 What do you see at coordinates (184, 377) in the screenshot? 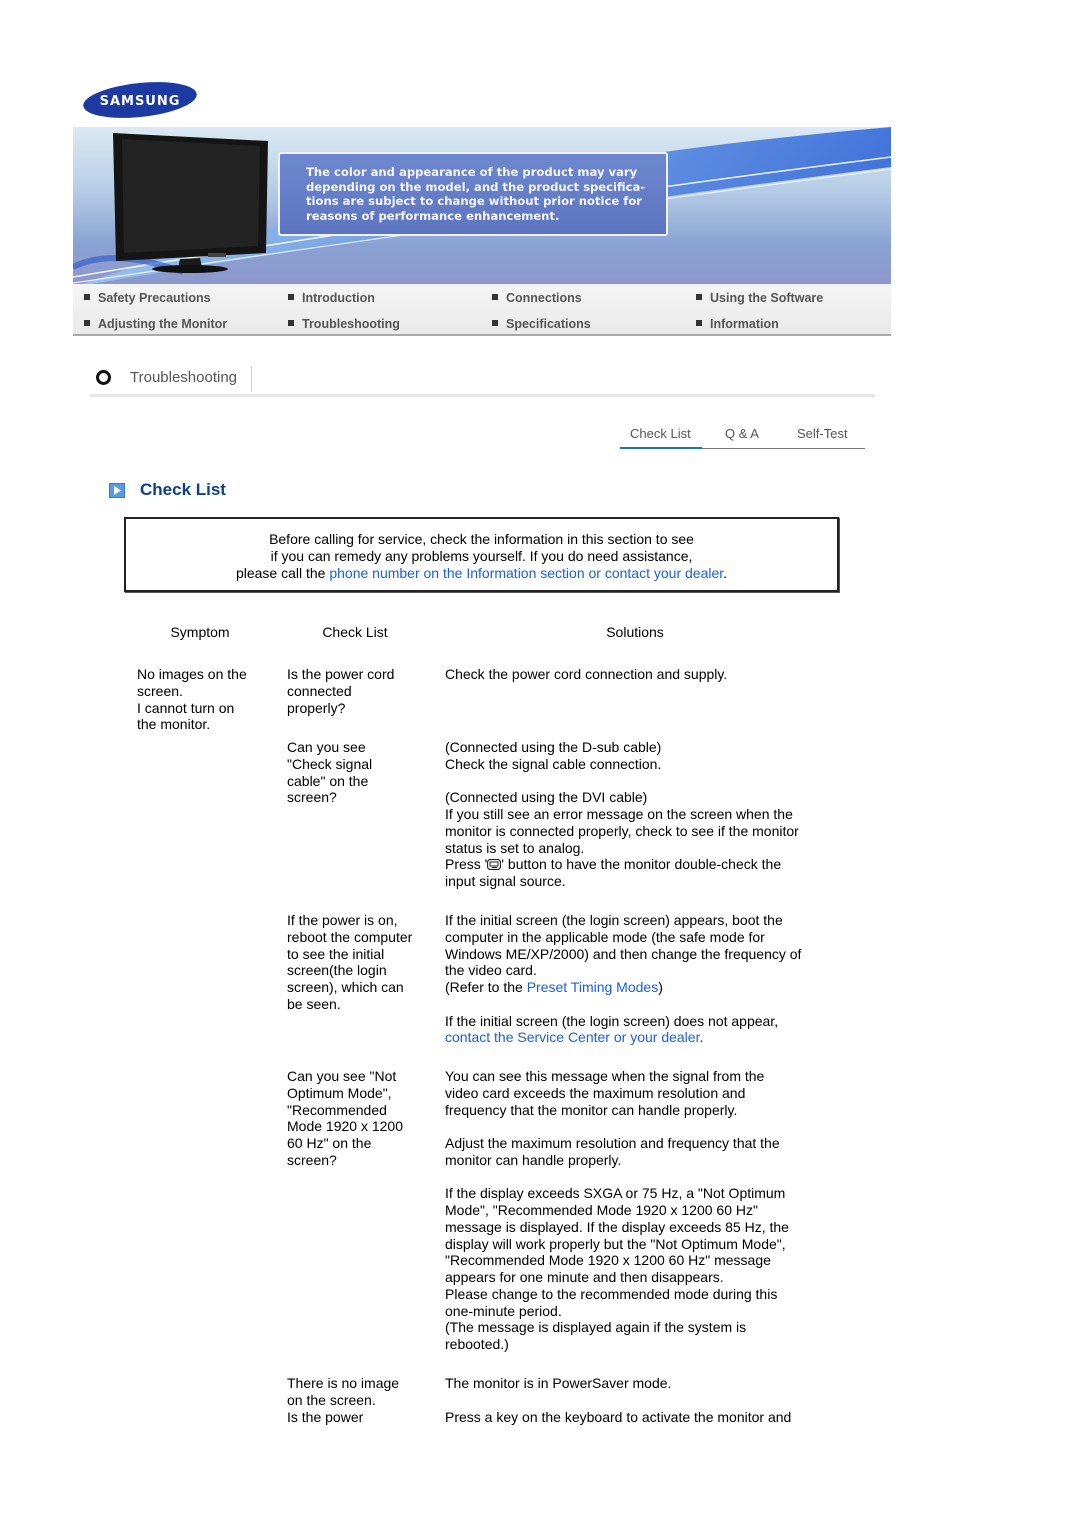
I see `section-title: Troubleshooting` at bounding box center [184, 377].